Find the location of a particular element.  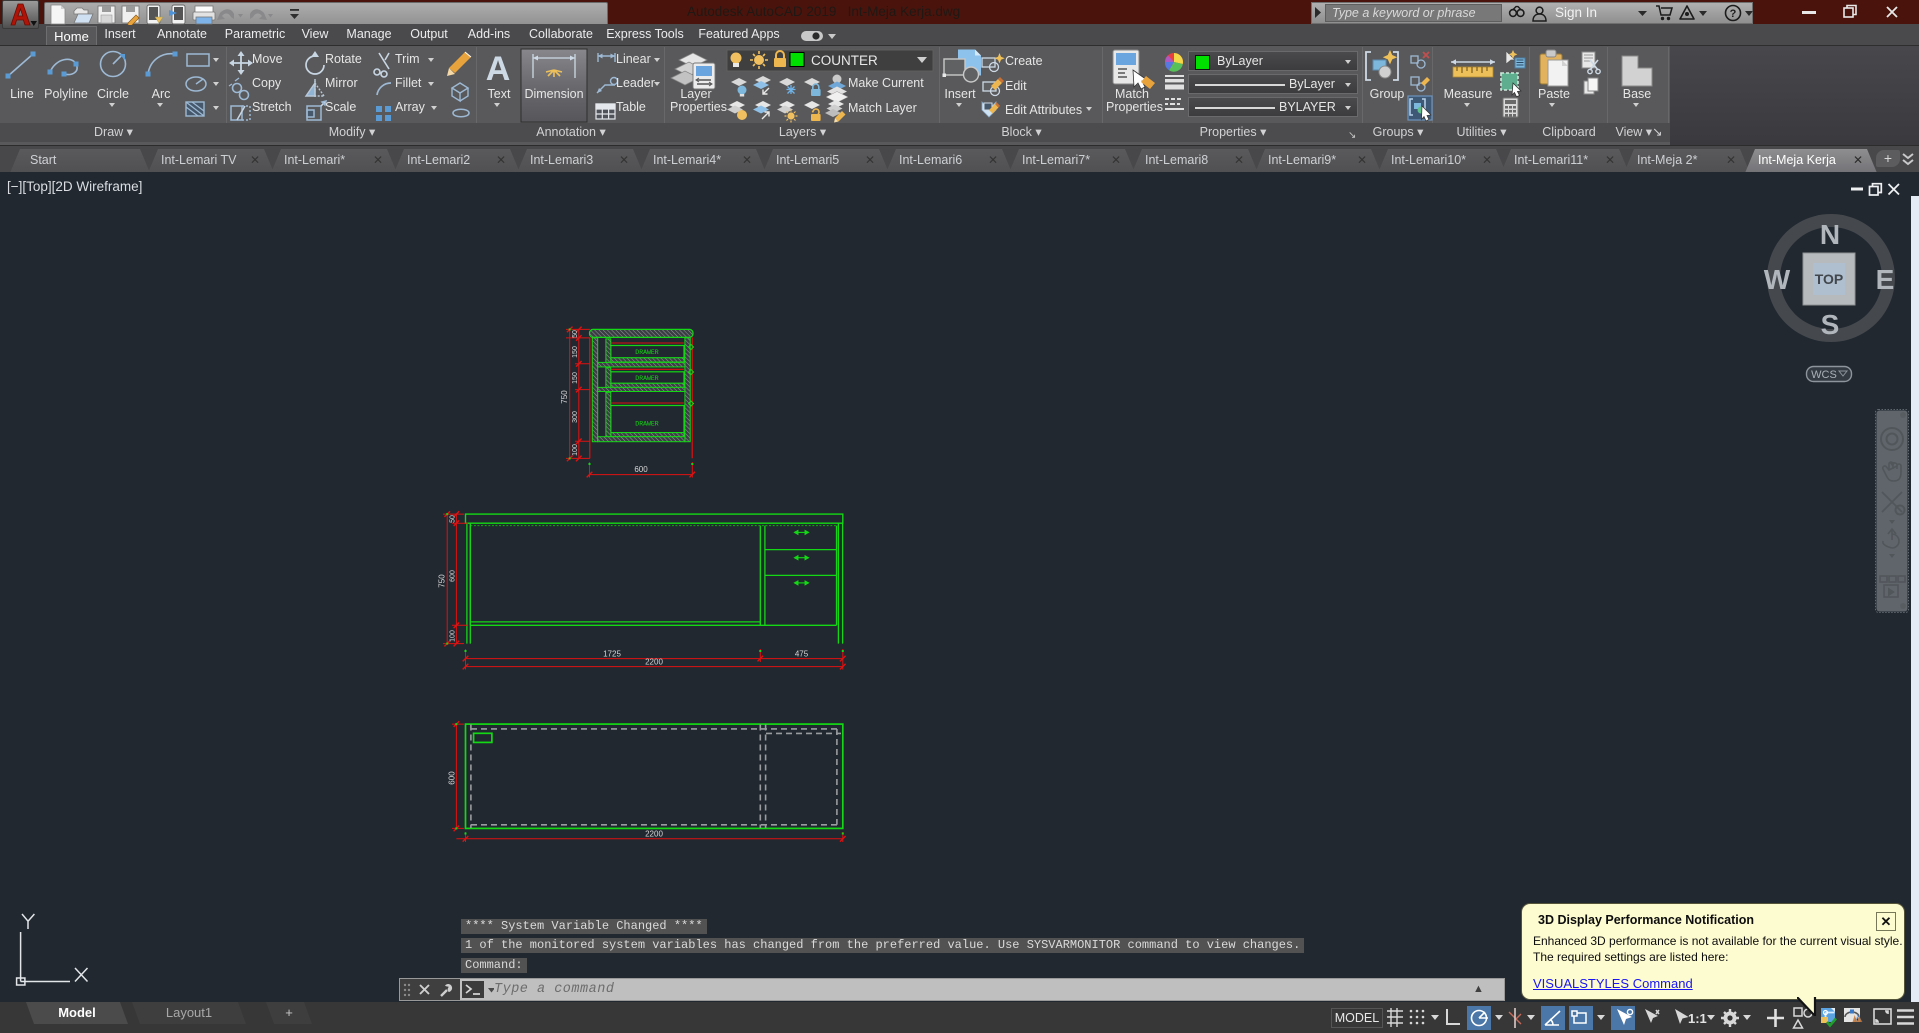

svg-text: E is located at coordinates (1885, 279).